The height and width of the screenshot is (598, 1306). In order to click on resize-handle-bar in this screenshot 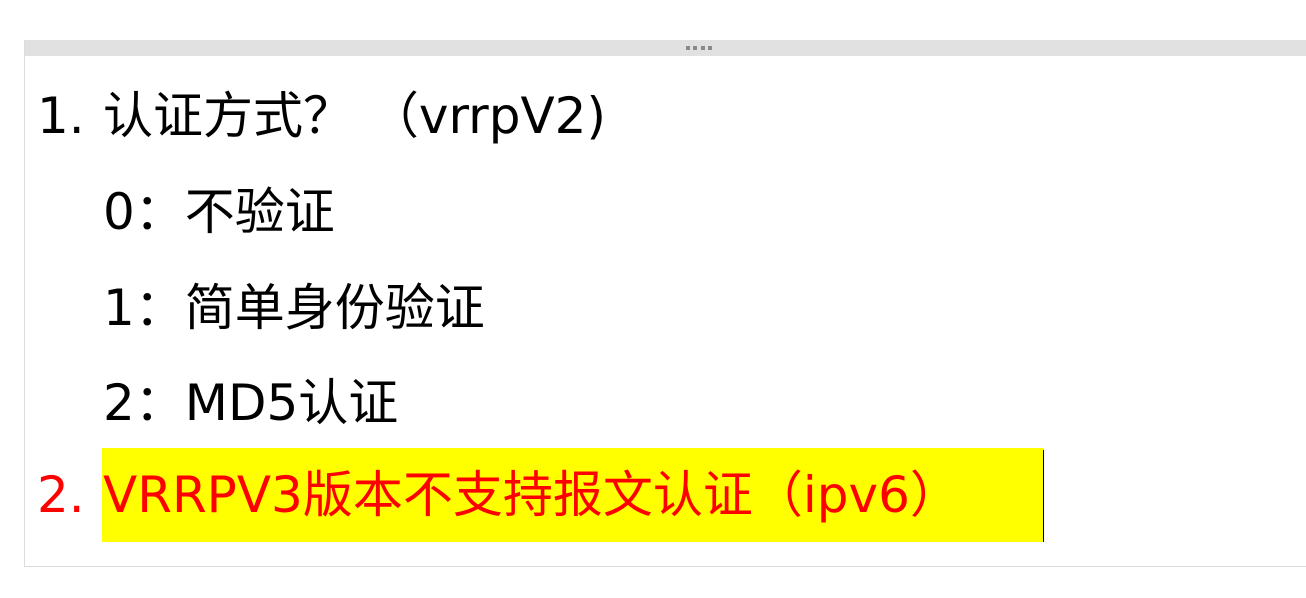, I will do `click(665, 48)`.